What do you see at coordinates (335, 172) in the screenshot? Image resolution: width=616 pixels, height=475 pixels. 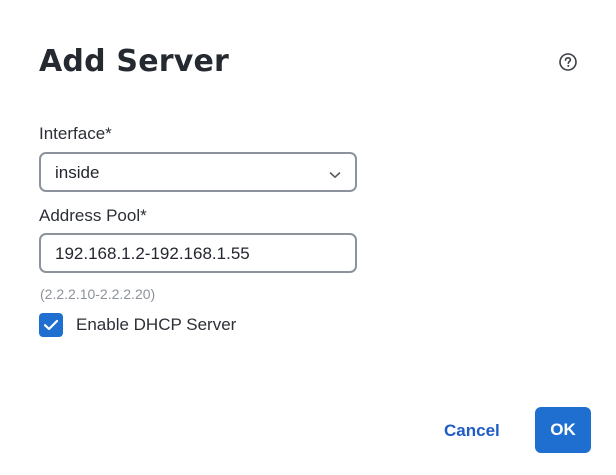 I see `chevron-down-icon` at bounding box center [335, 172].